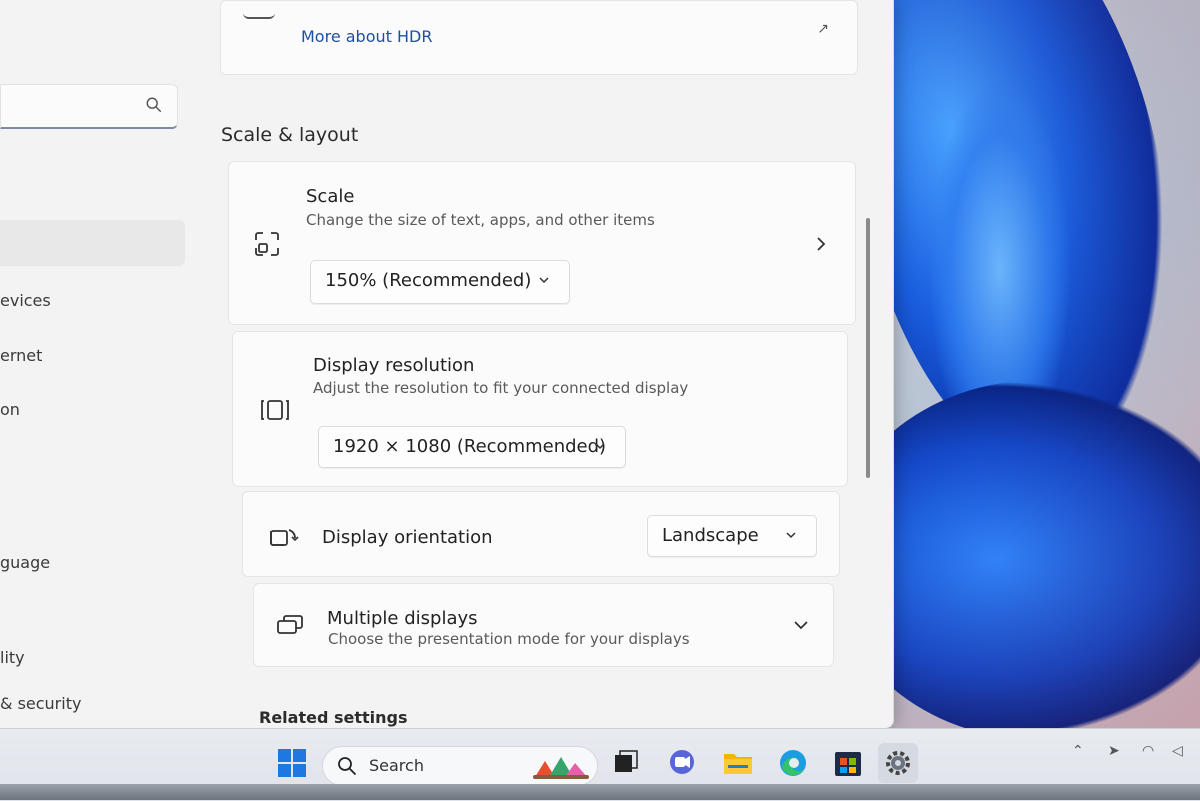  Describe the element at coordinates (275, 410) in the screenshot. I see `display-resolution-icon` at that location.